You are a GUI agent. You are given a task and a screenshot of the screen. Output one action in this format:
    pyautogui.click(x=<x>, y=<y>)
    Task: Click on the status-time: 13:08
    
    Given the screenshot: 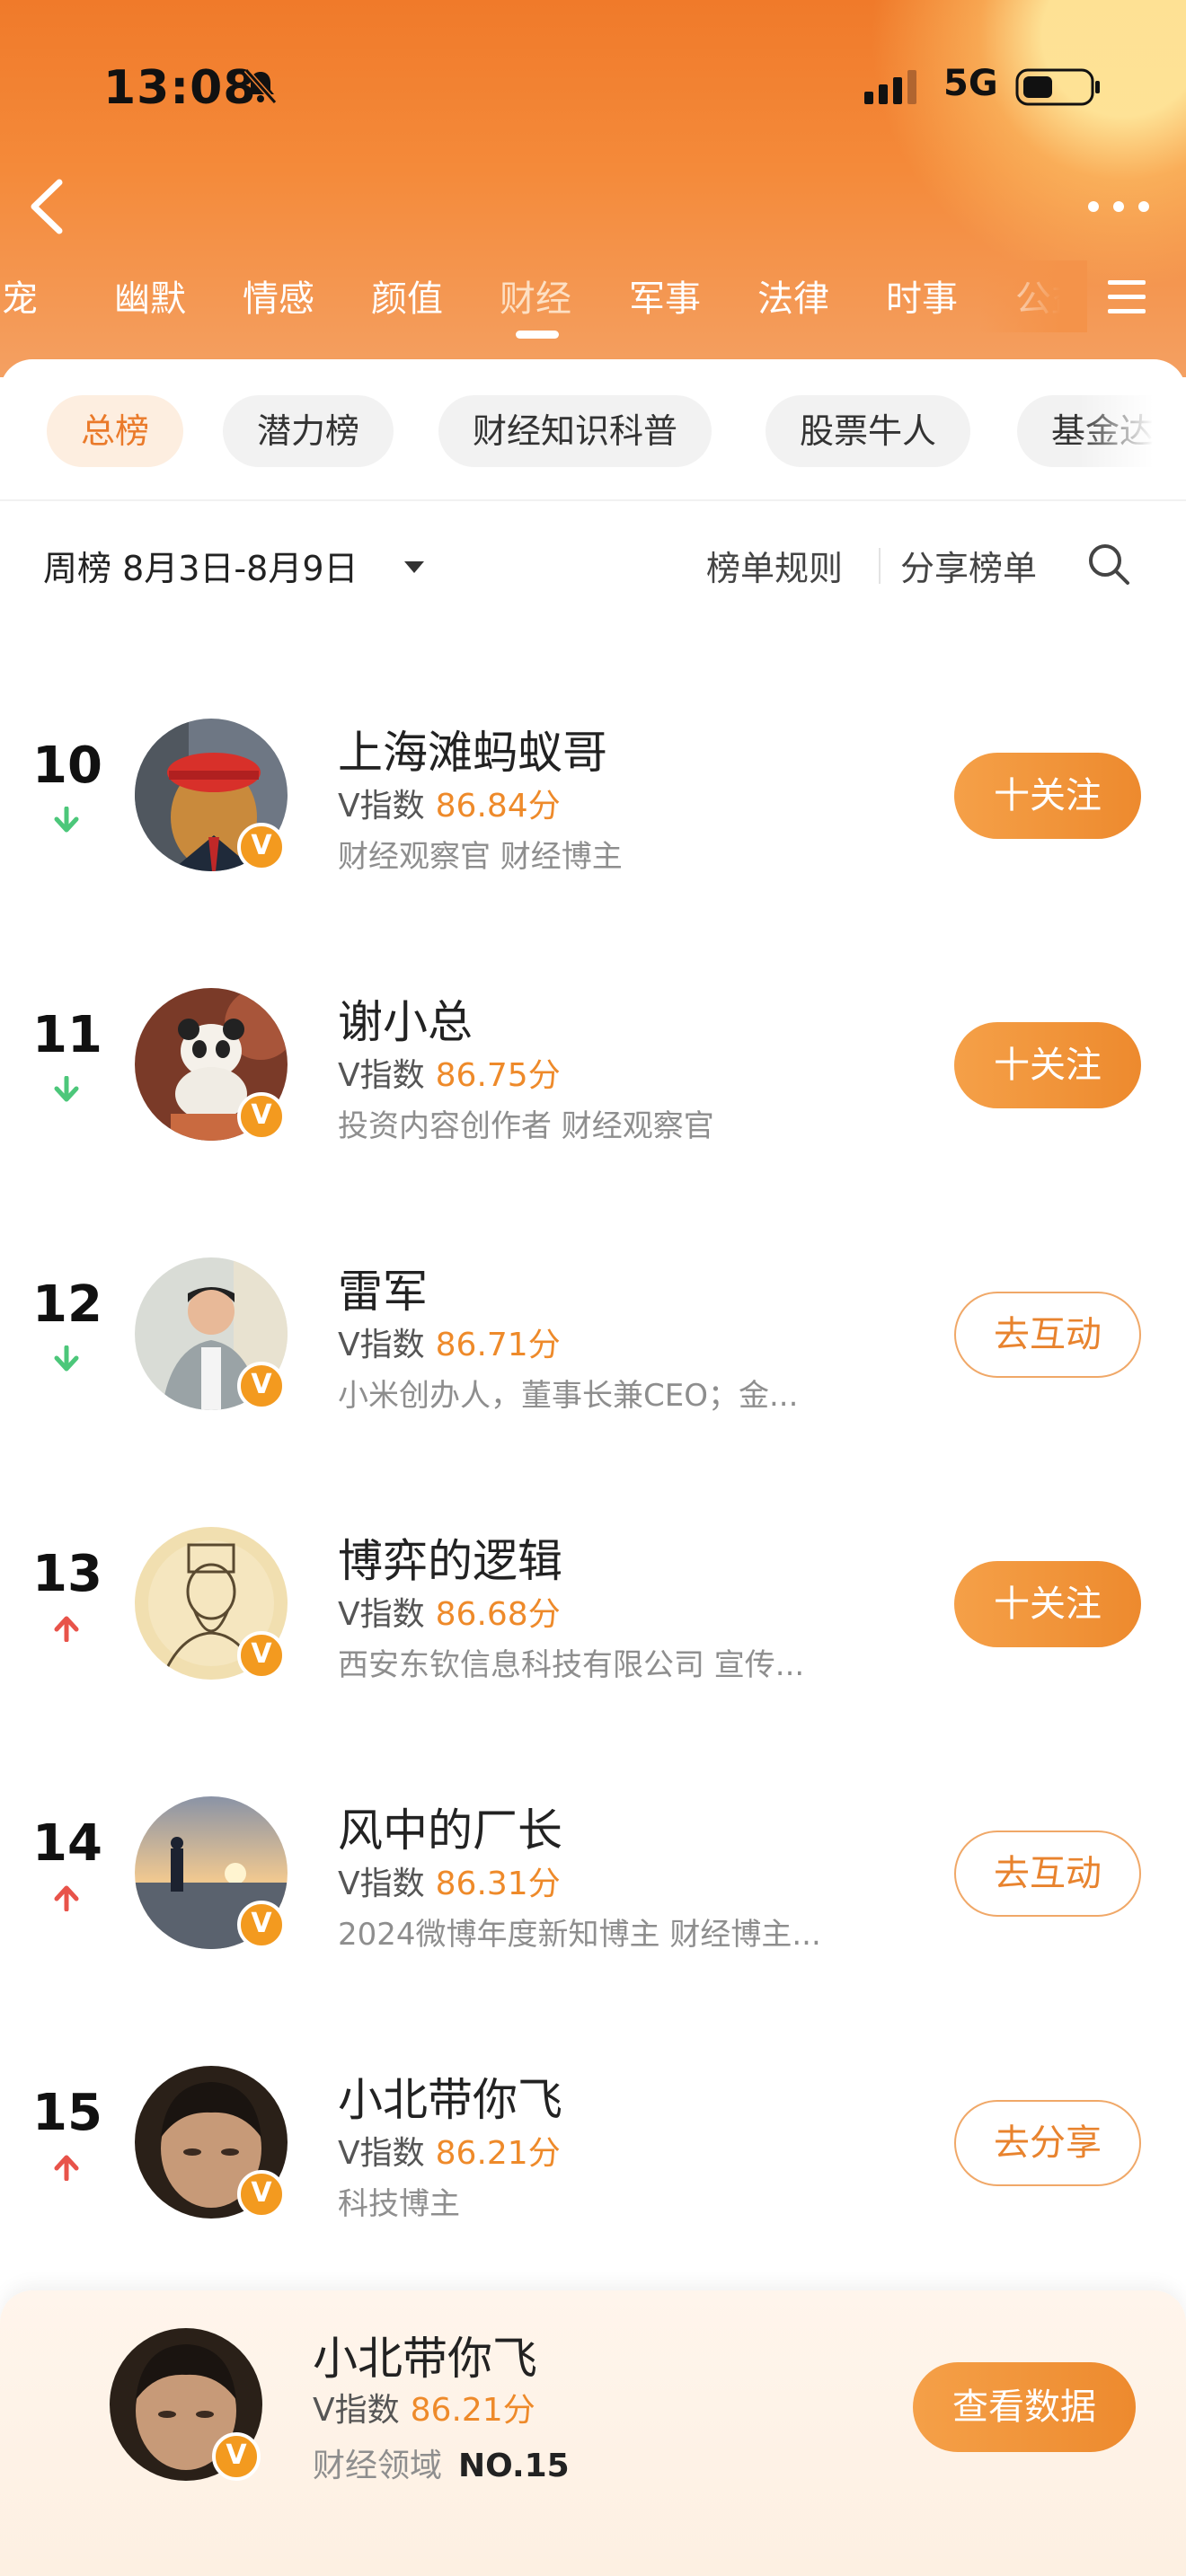 What is the action you would take?
    pyautogui.click(x=180, y=88)
    